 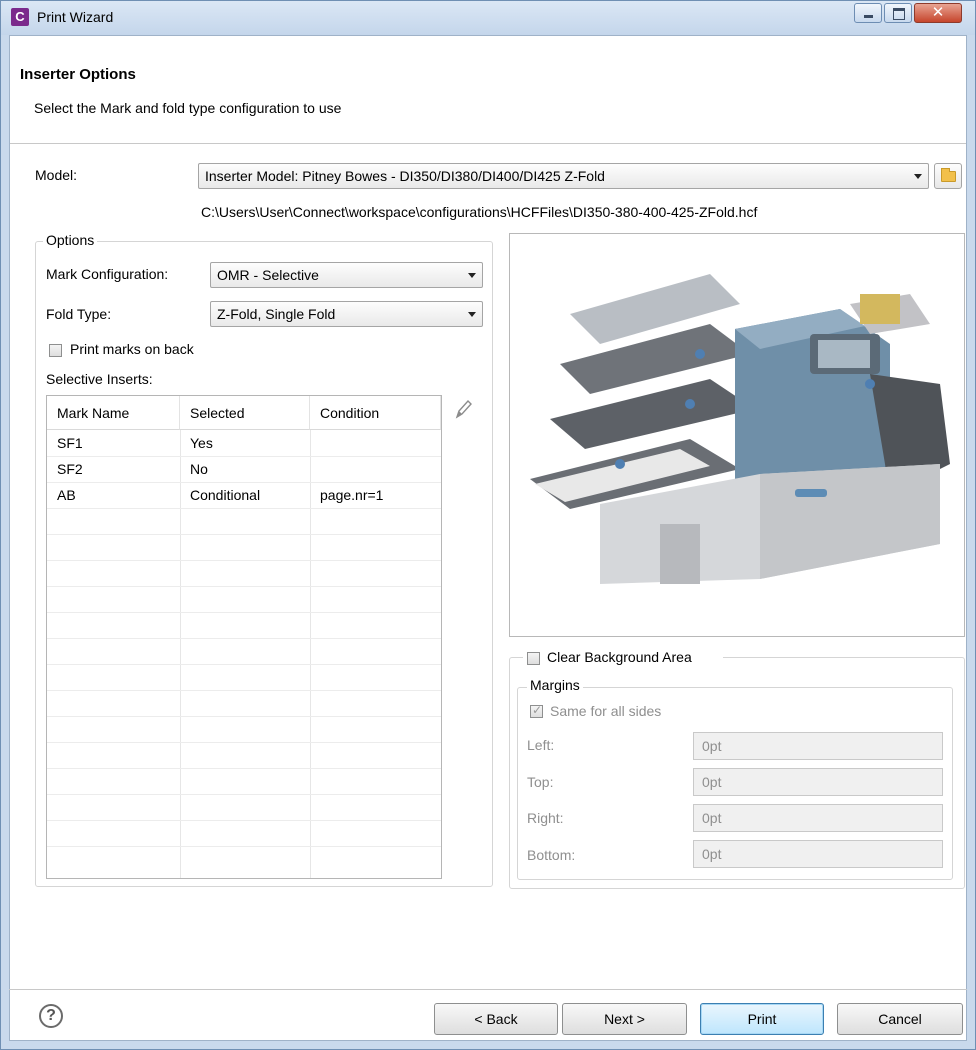 I want to click on print-button: Print, so click(x=762, y=1019).